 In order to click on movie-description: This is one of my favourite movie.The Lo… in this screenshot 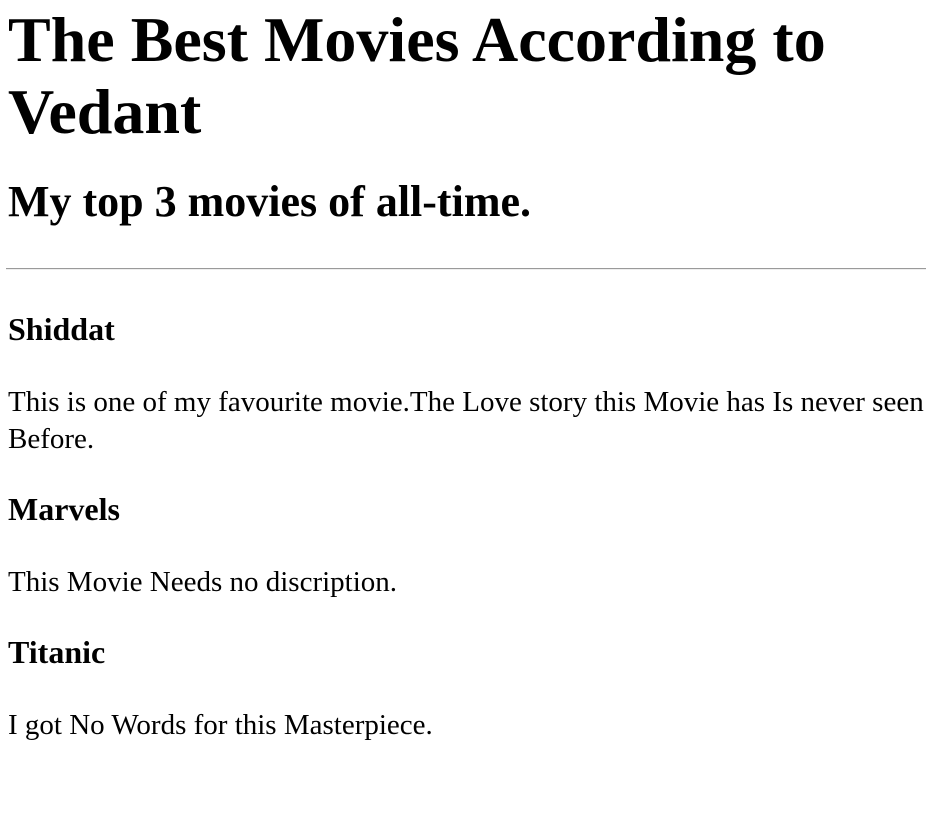, I will do `click(466, 420)`.